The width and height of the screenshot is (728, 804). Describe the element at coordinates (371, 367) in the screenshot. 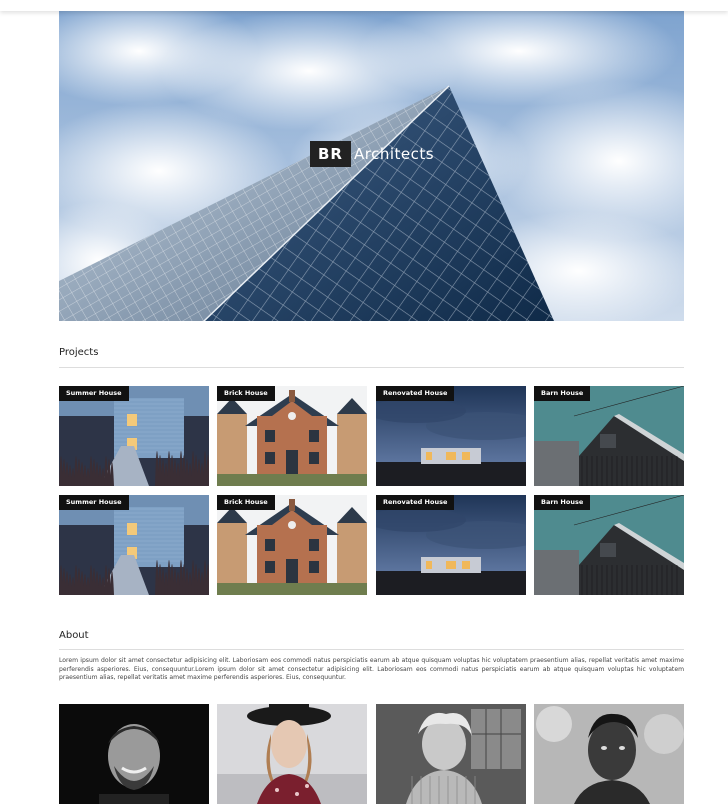

I see `projects-divider` at that location.